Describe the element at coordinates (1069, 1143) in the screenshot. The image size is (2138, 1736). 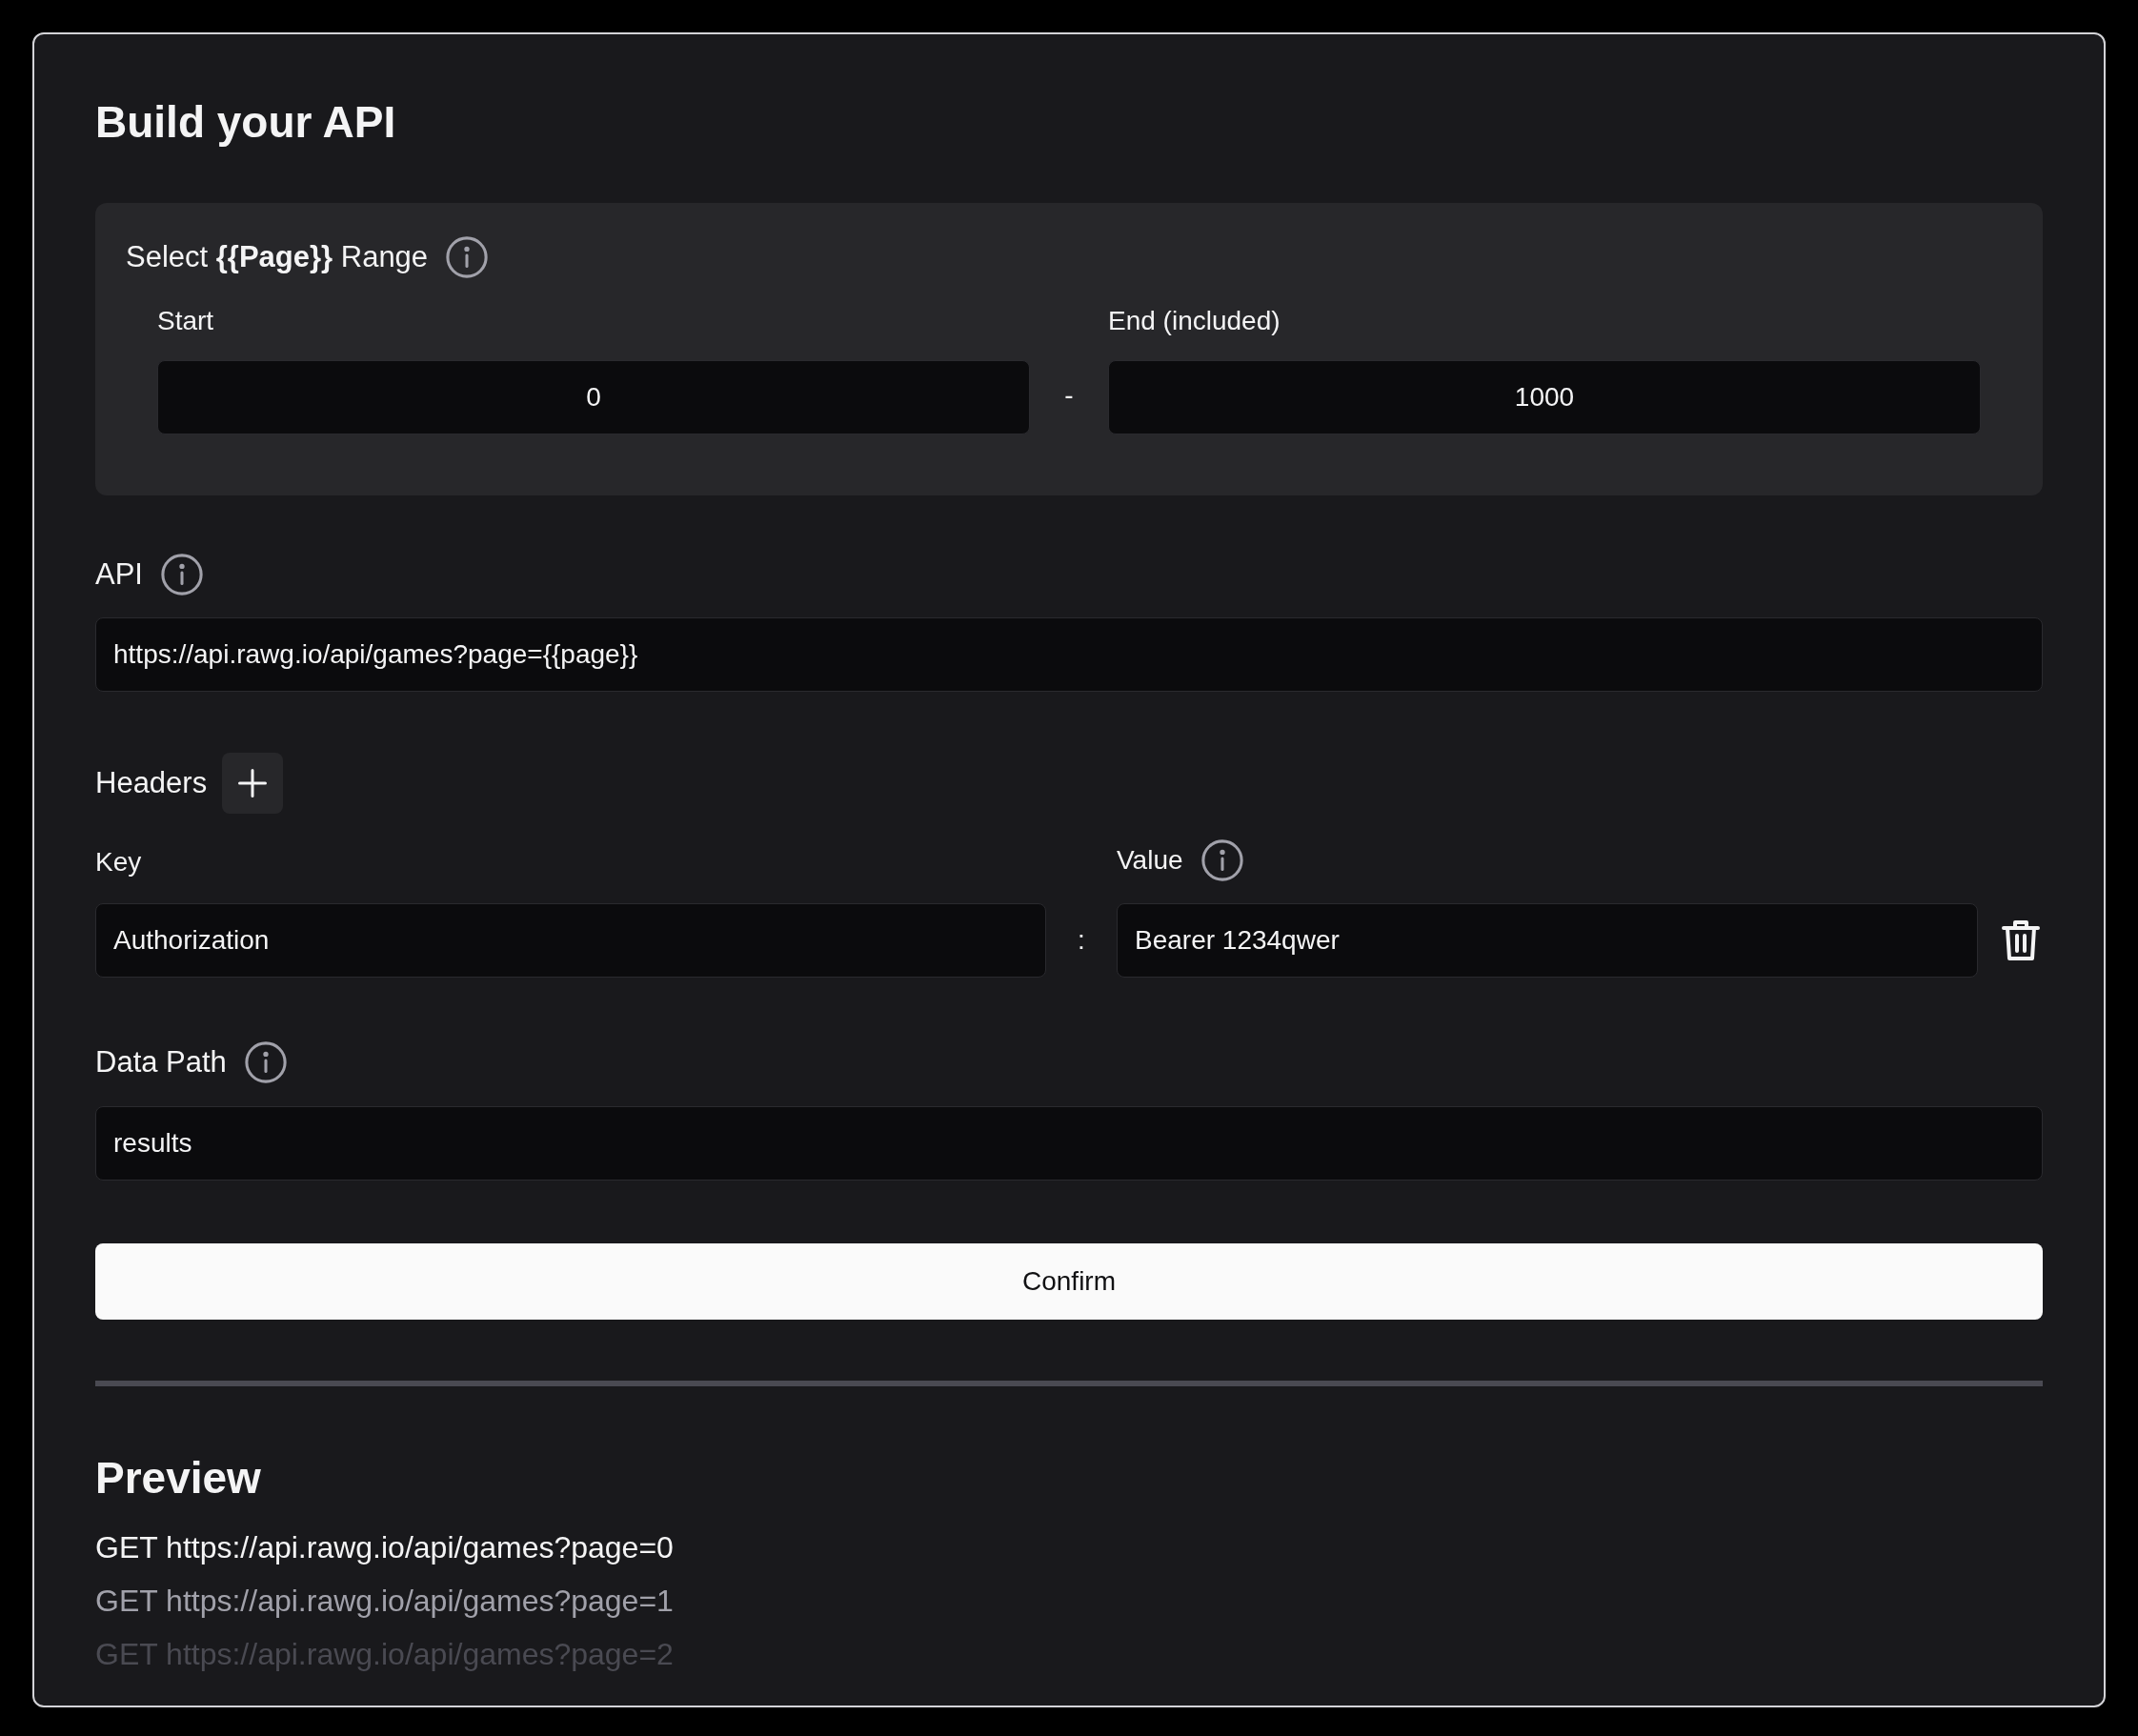
I see `data-path-field: results` at that location.